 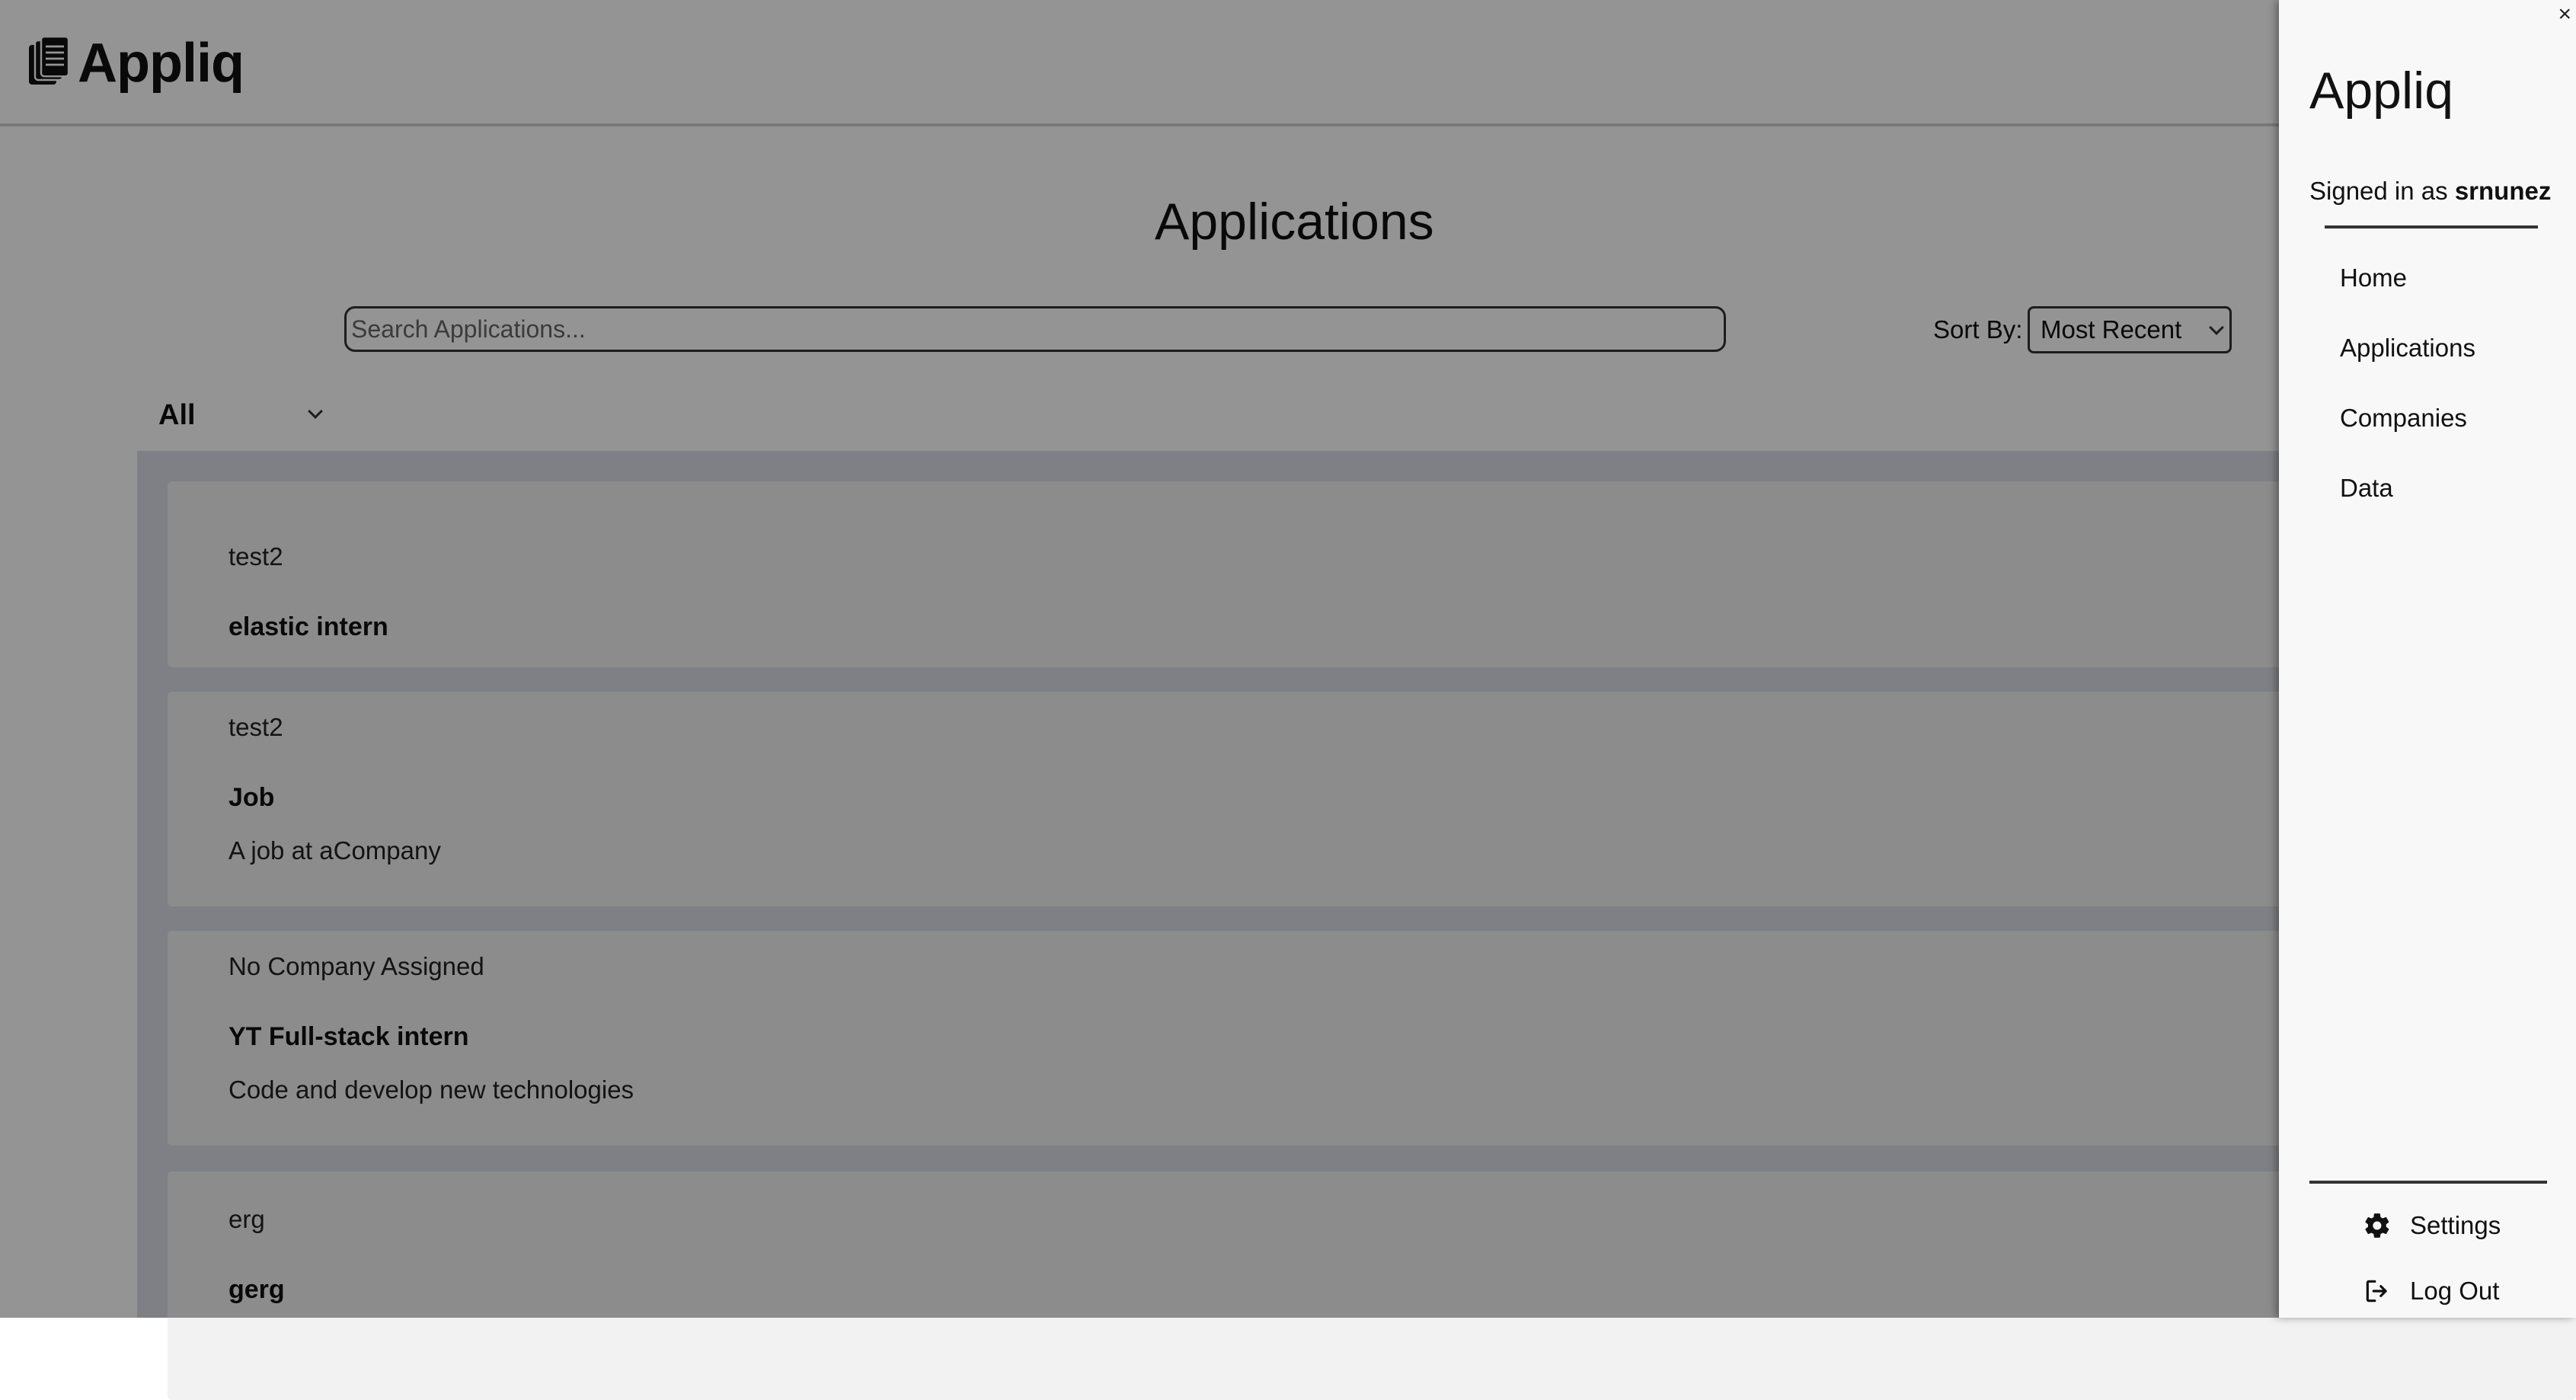 I want to click on logout-button: Log Out, so click(x=2431, y=1291).